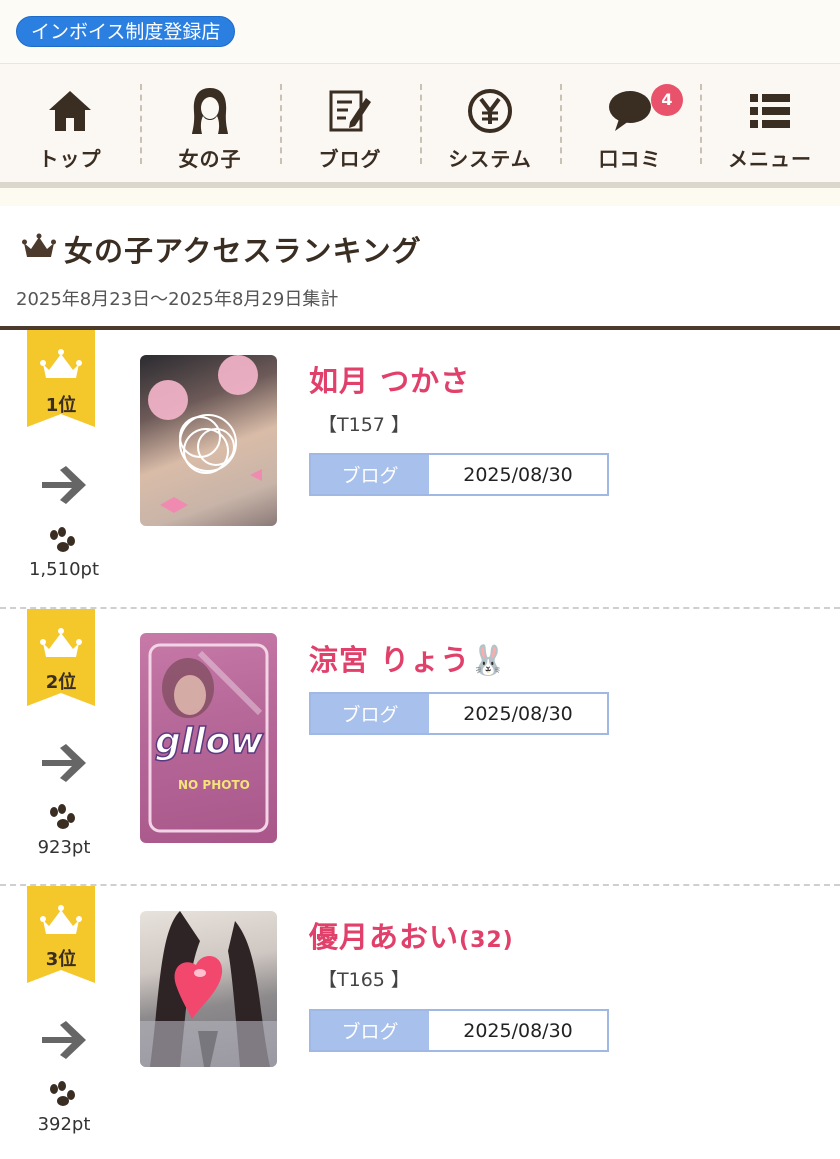 The width and height of the screenshot is (840, 1159). What do you see at coordinates (350, 111) in the screenshot?
I see `blog-icon` at bounding box center [350, 111].